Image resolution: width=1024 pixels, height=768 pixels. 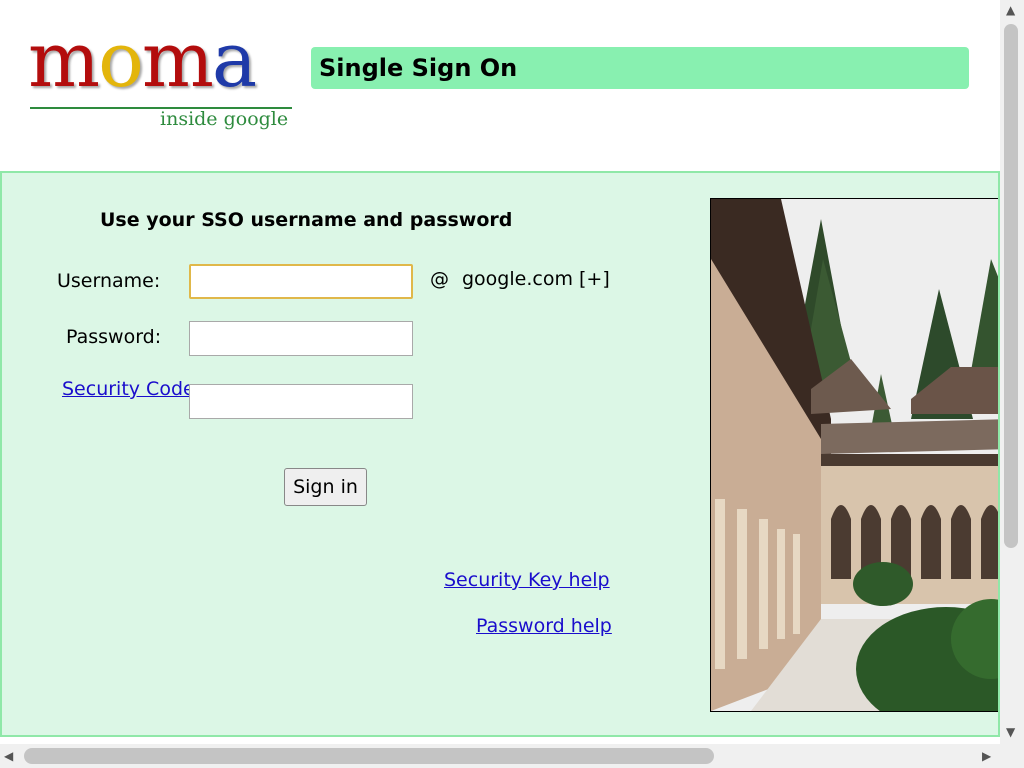 I want to click on security-key-help-link: Security Key help, so click(x=527, y=580).